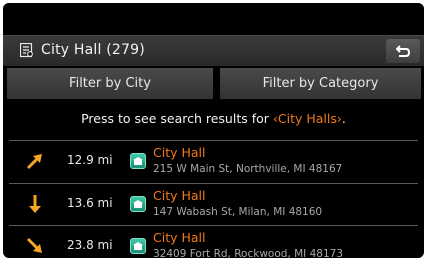 This screenshot has width=427, height=261. I want to click on back-button, so click(403, 51).